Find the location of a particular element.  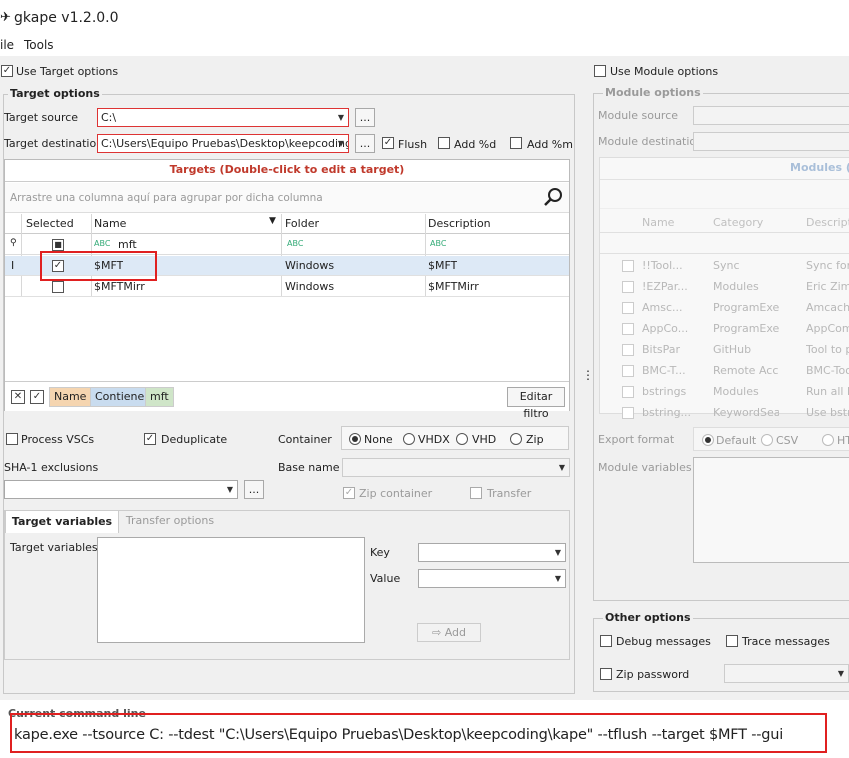

tab-transfer-options: Transfer options is located at coordinates (170, 523).